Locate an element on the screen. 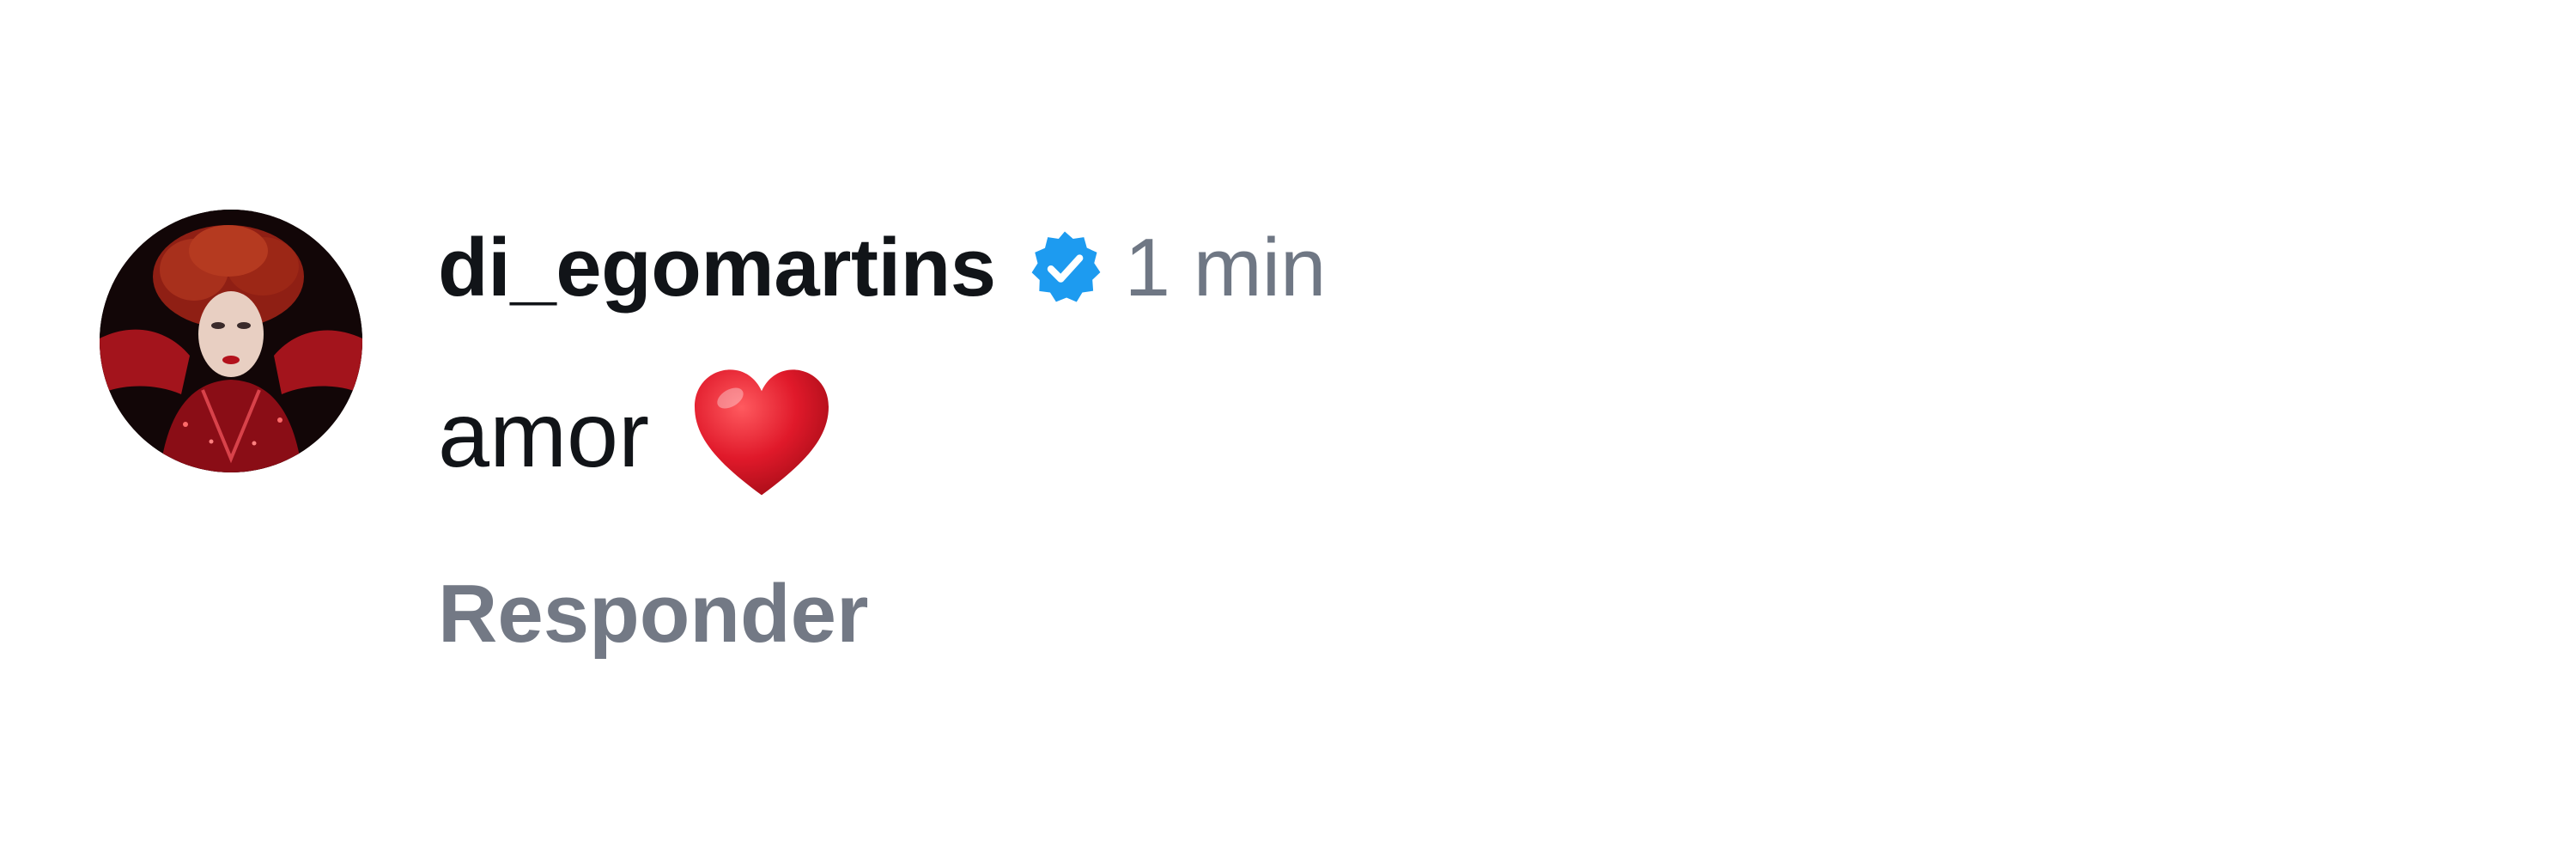  comment-body: amor is located at coordinates (636, 434).